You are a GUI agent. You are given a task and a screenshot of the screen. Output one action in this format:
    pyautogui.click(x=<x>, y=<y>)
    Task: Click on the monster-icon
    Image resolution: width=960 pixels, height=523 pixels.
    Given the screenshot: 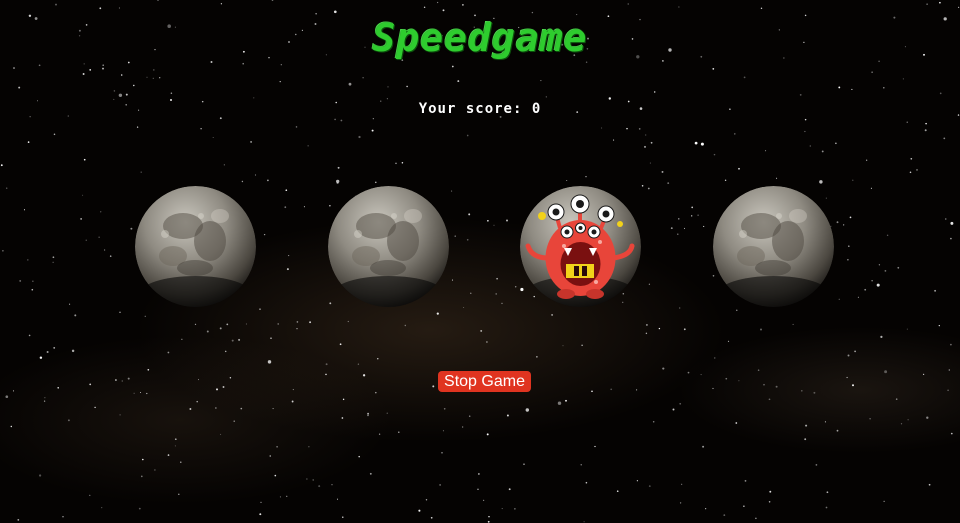 What is the action you would take?
    pyautogui.click(x=580, y=246)
    